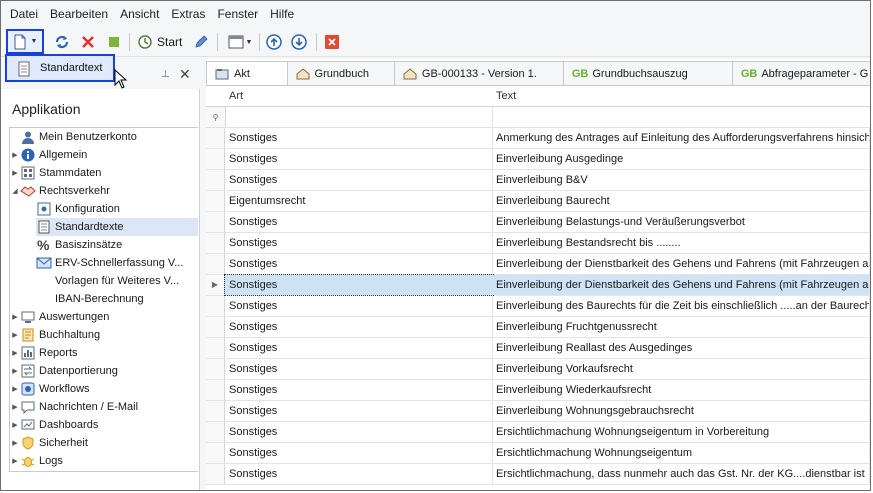  Describe the element at coordinates (681, 201) in the screenshot. I see `cell-text: Einverleibung Baurecht` at that location.